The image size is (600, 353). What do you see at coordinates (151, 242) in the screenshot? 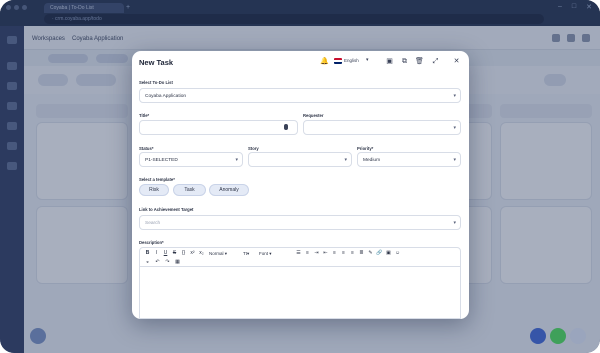
I see `description-label: Description*` at bounding box center [151, 242].